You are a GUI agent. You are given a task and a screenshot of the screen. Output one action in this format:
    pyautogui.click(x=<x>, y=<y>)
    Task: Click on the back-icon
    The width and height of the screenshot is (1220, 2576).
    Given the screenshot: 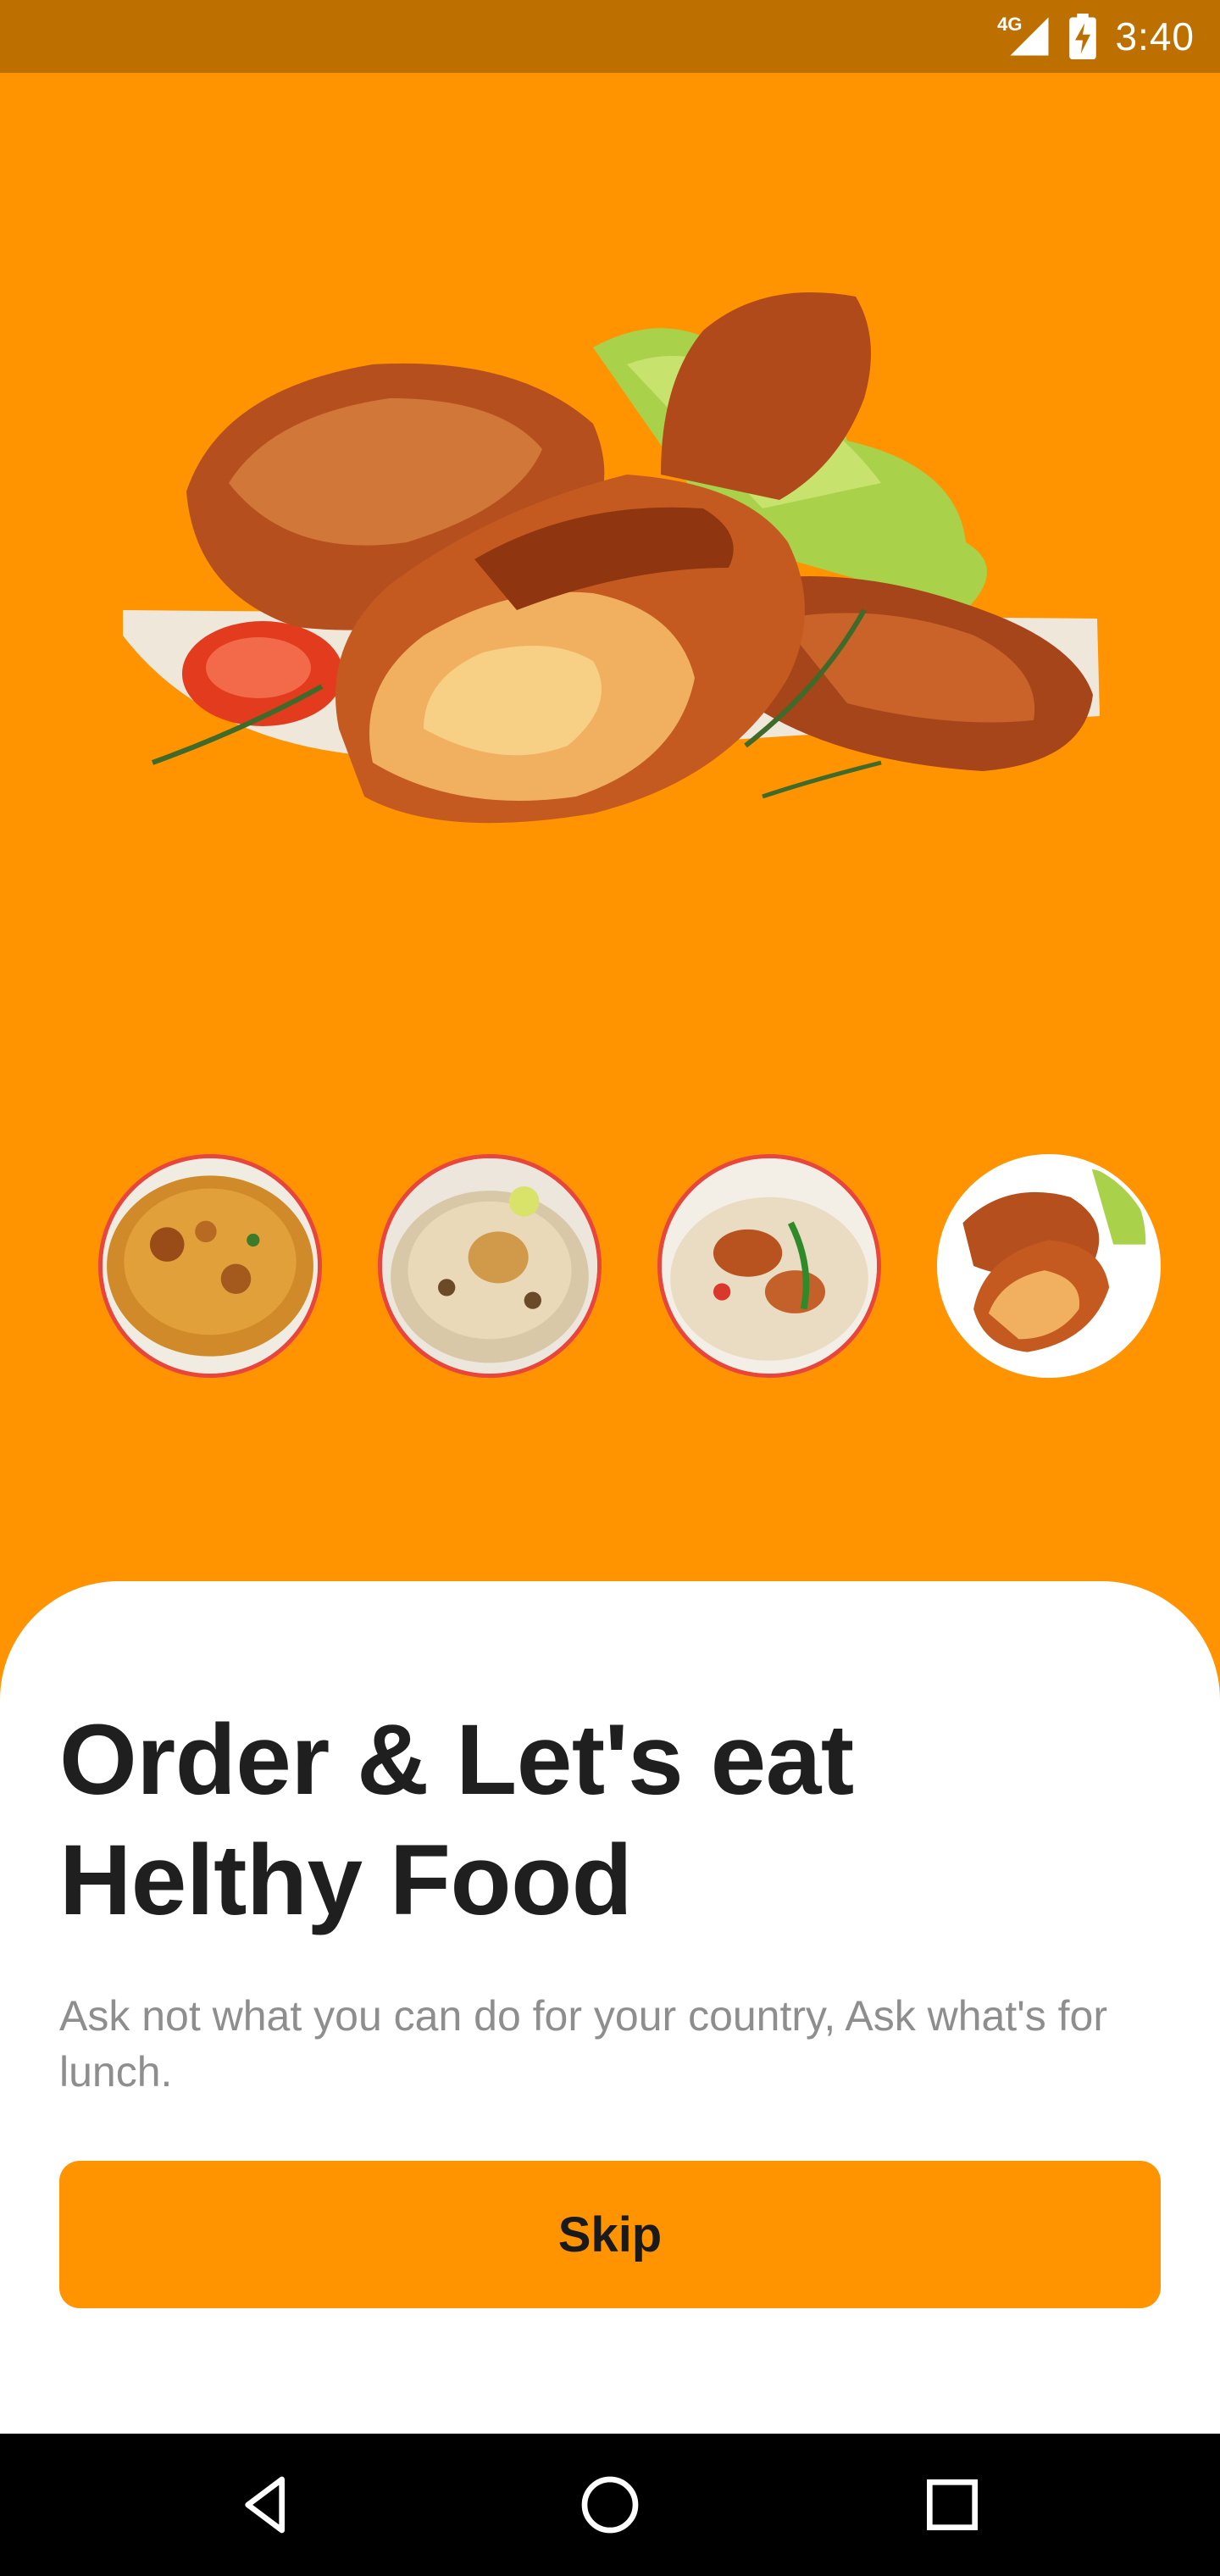 What is the action you would take?
    pyautogui.click(x=265, y=2505)
    